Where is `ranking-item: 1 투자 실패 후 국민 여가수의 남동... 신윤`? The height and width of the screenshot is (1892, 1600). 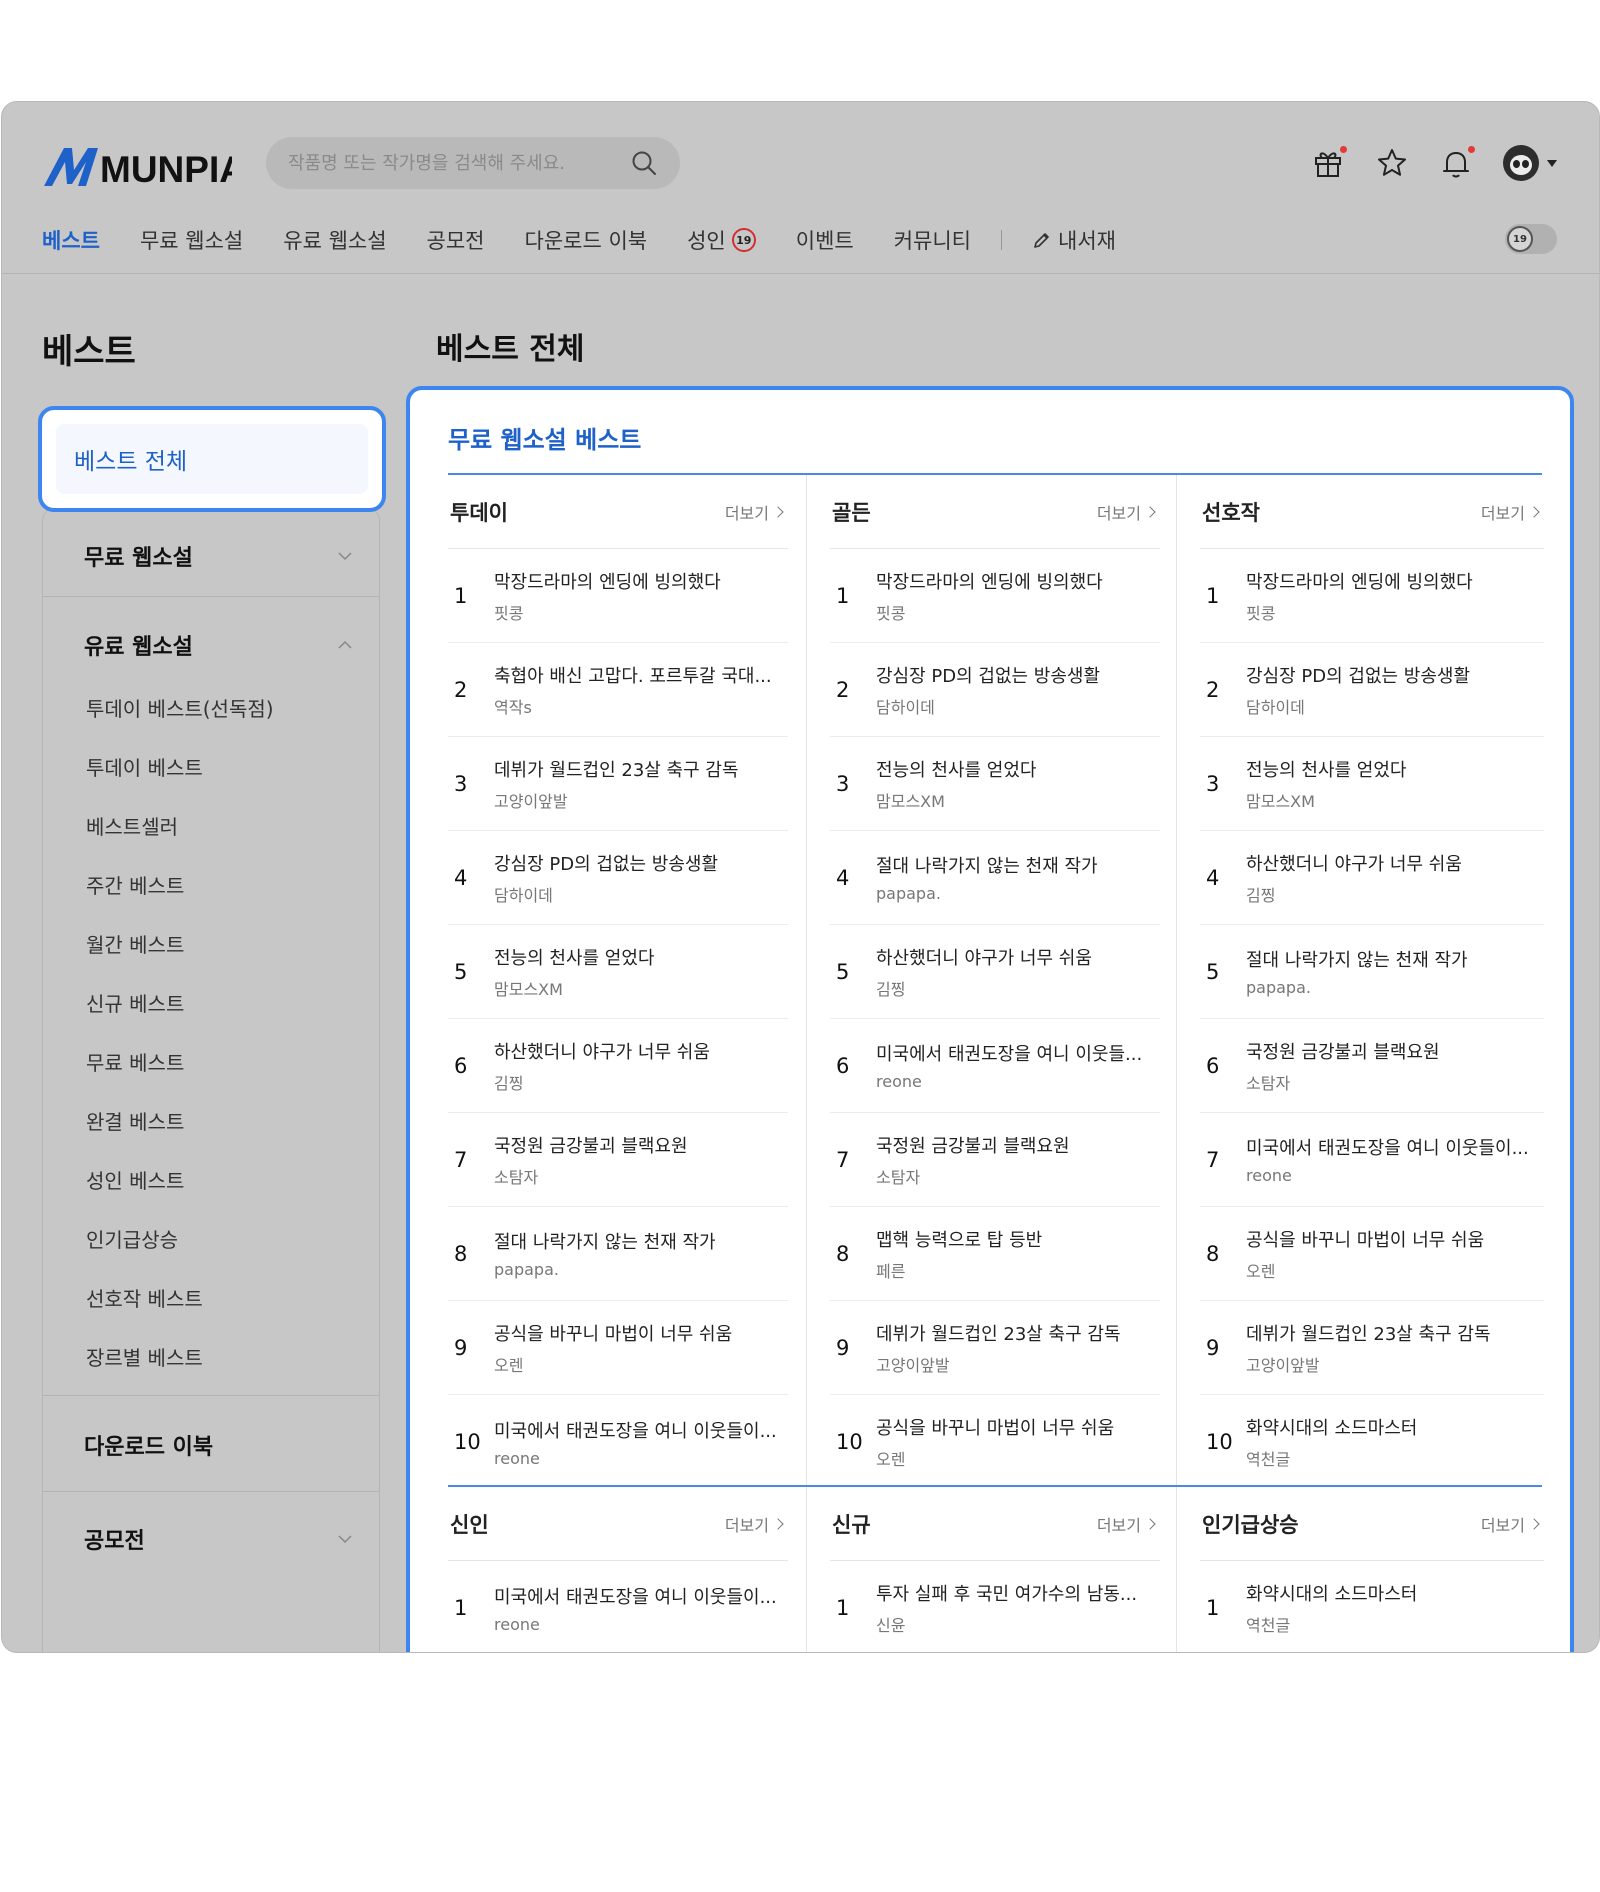
ranking-item: 1 투자 실패 후 국민 여가수의 남동... 신윤 is located at coordinates (995, 1606).